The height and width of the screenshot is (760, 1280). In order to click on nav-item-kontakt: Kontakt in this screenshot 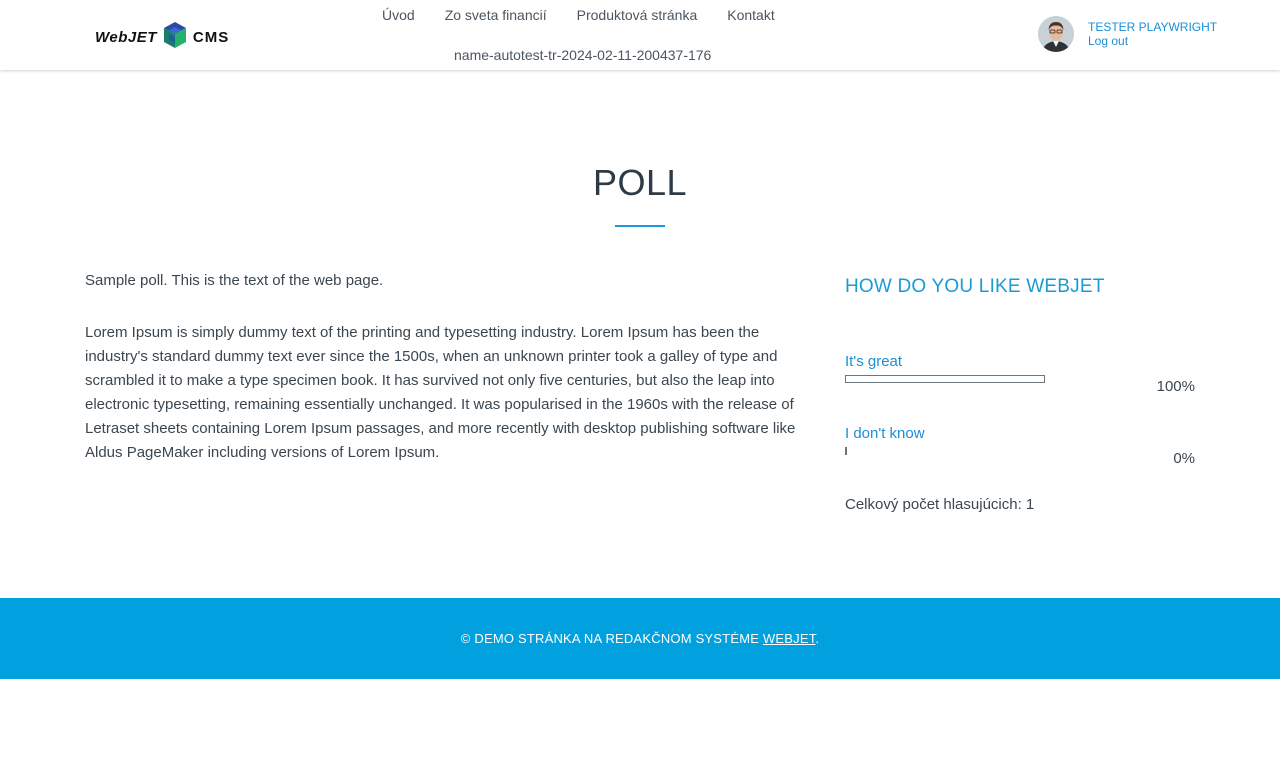, I will do `click(750, 15)`.